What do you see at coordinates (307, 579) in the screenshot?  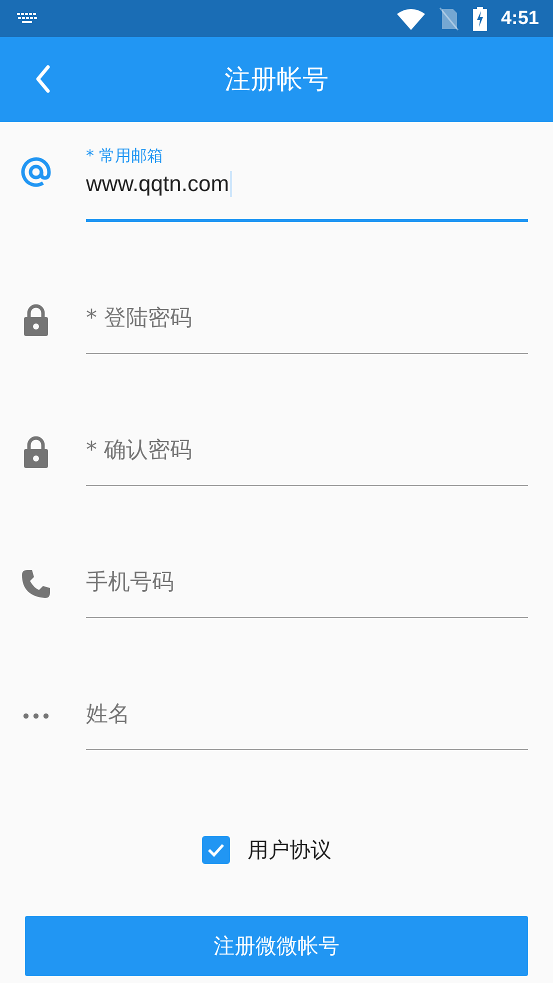 I see `input-field: 手机号码` at bounding box center [307, 579].